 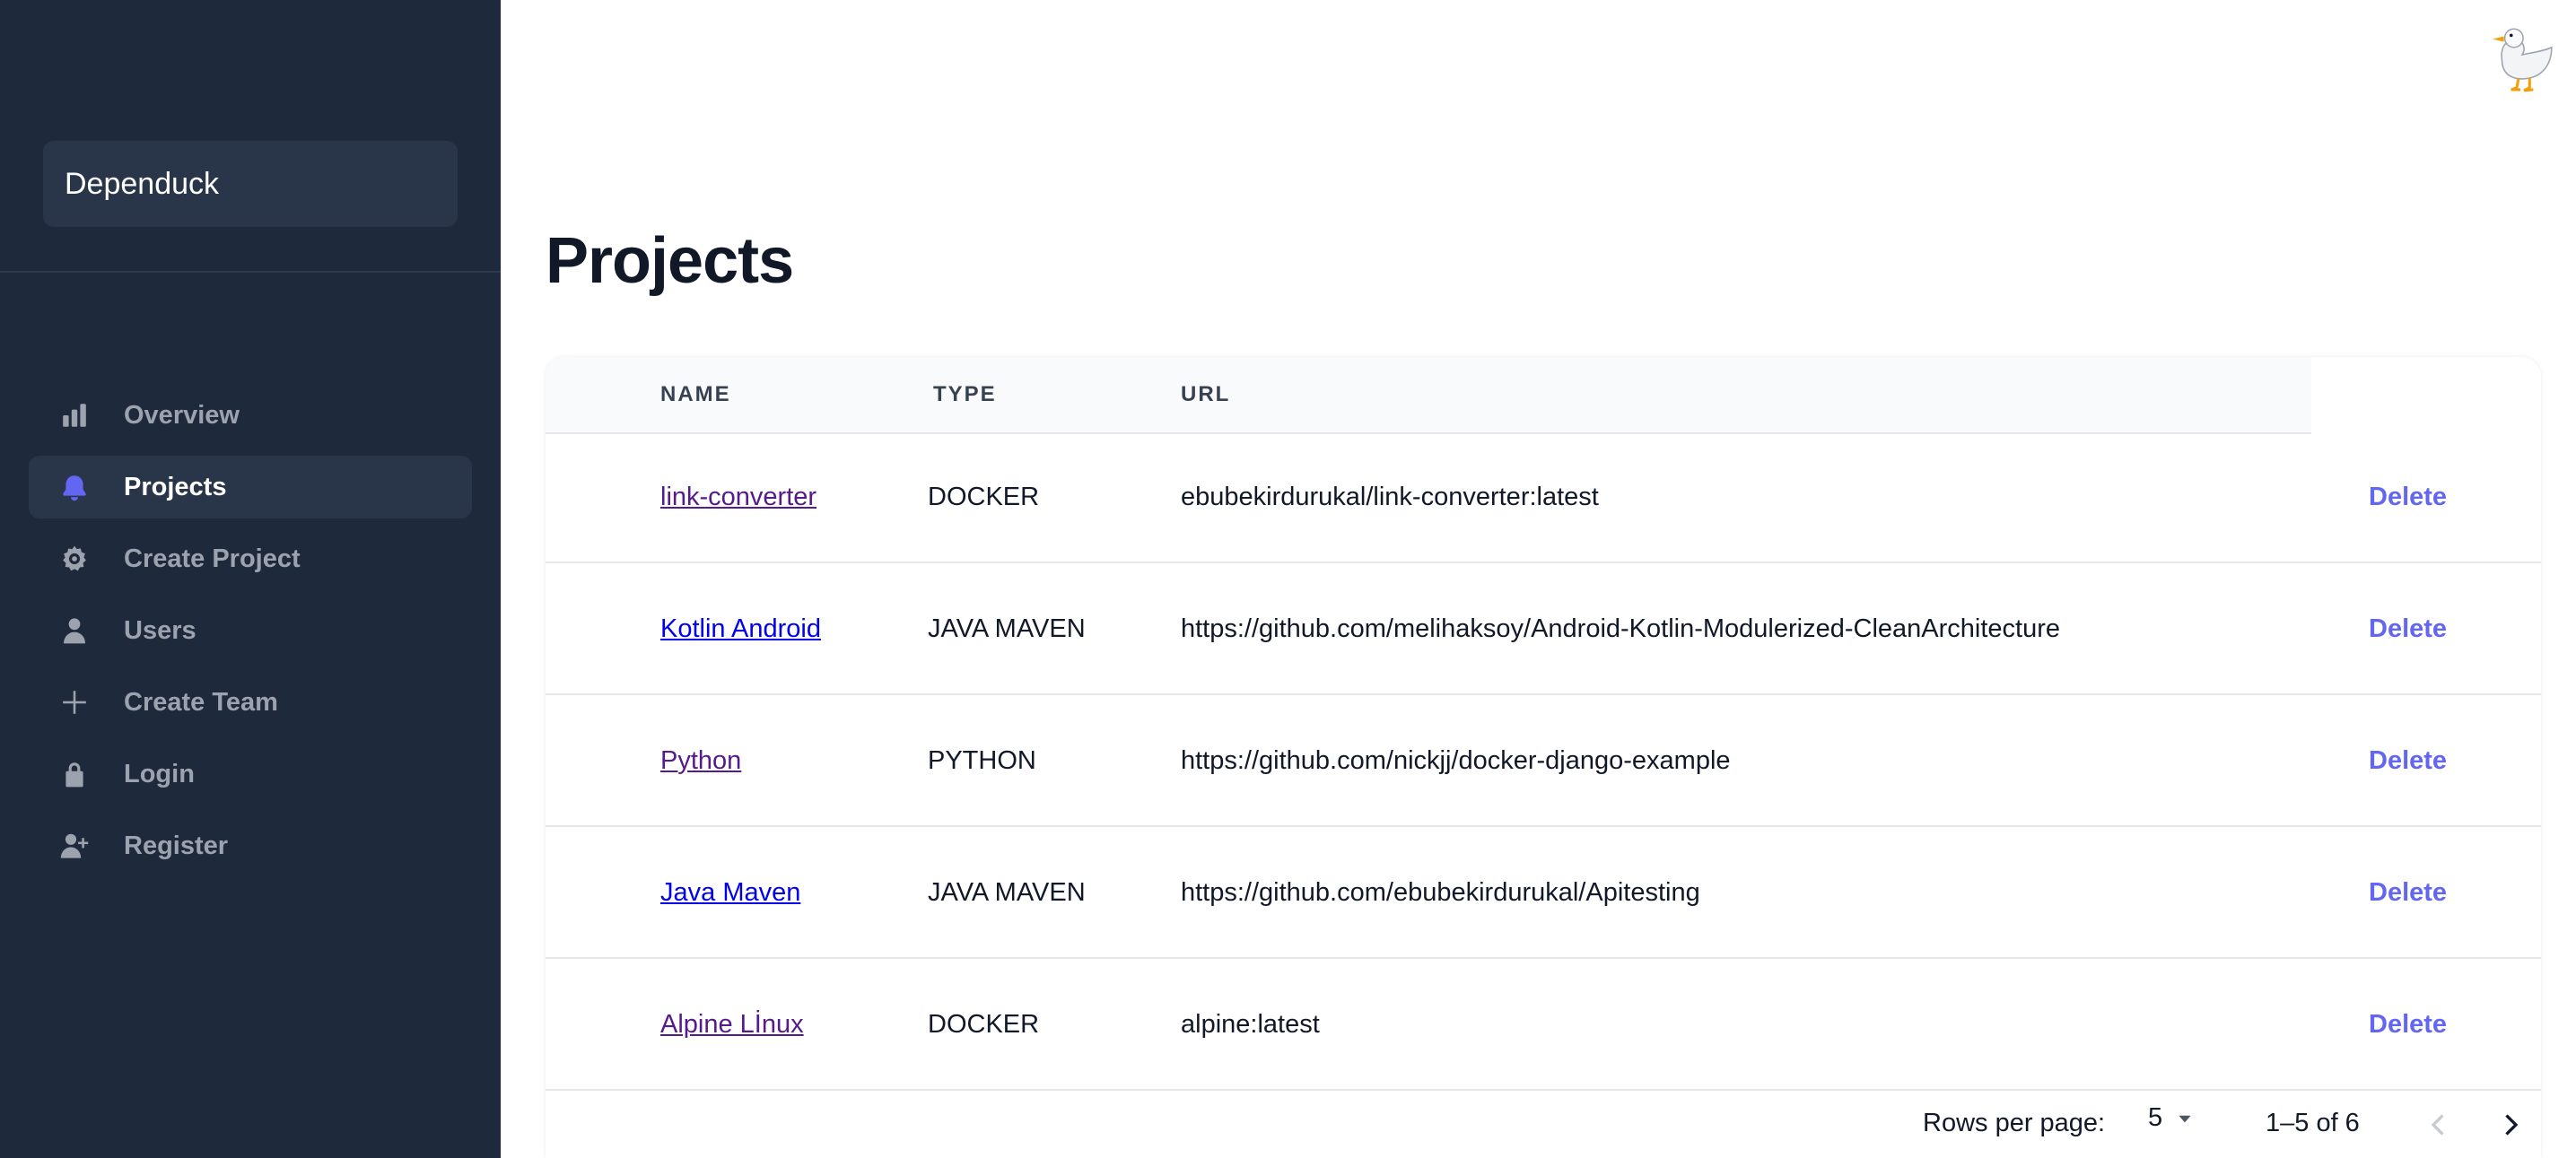 I want to click on sidebar-item-label: Projects, so click(x=176, y=486).